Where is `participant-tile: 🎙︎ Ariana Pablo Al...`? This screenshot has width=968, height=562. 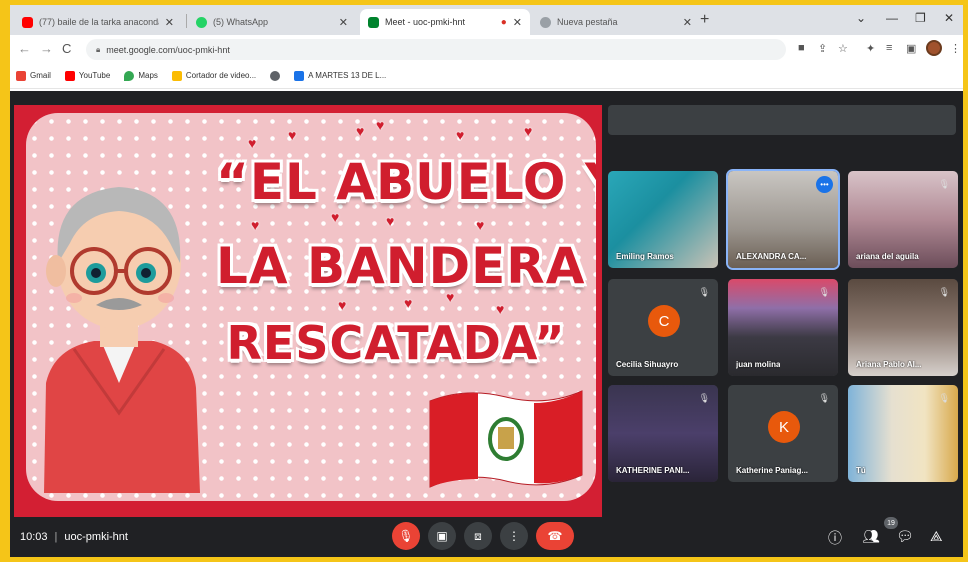 participant-tile: 🎙︎ Ariana Pablo Al... is located at coordinates (903, 327).